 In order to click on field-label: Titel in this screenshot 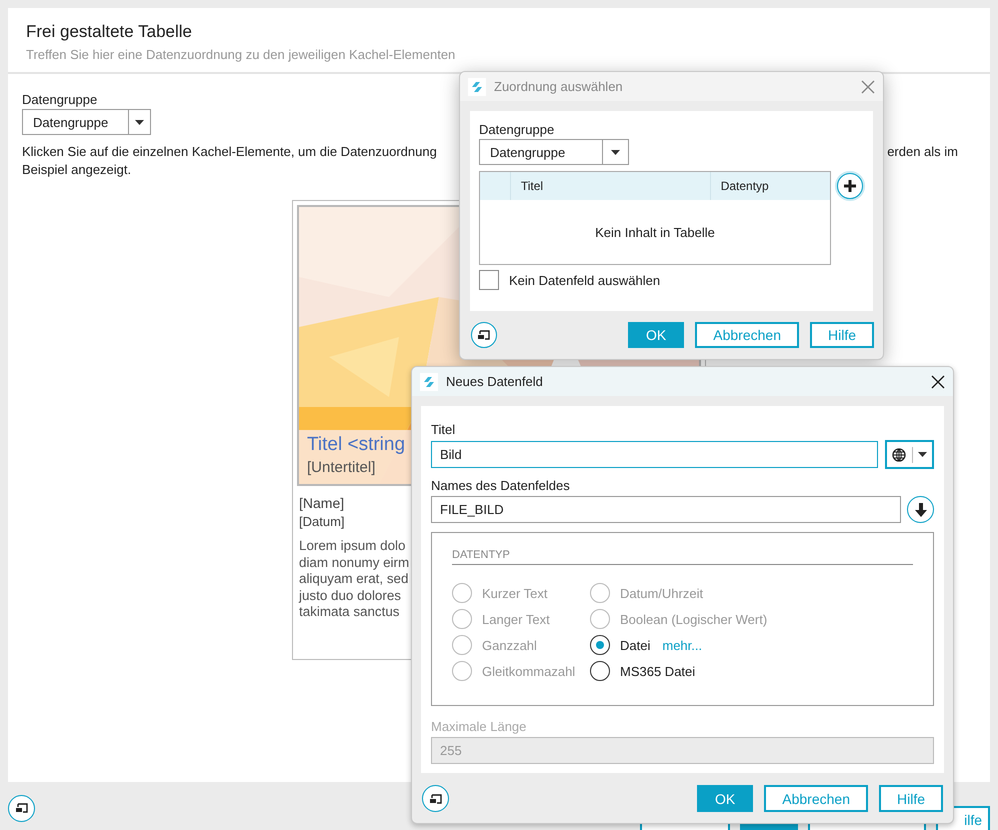, I will do `click(443, 429)`.